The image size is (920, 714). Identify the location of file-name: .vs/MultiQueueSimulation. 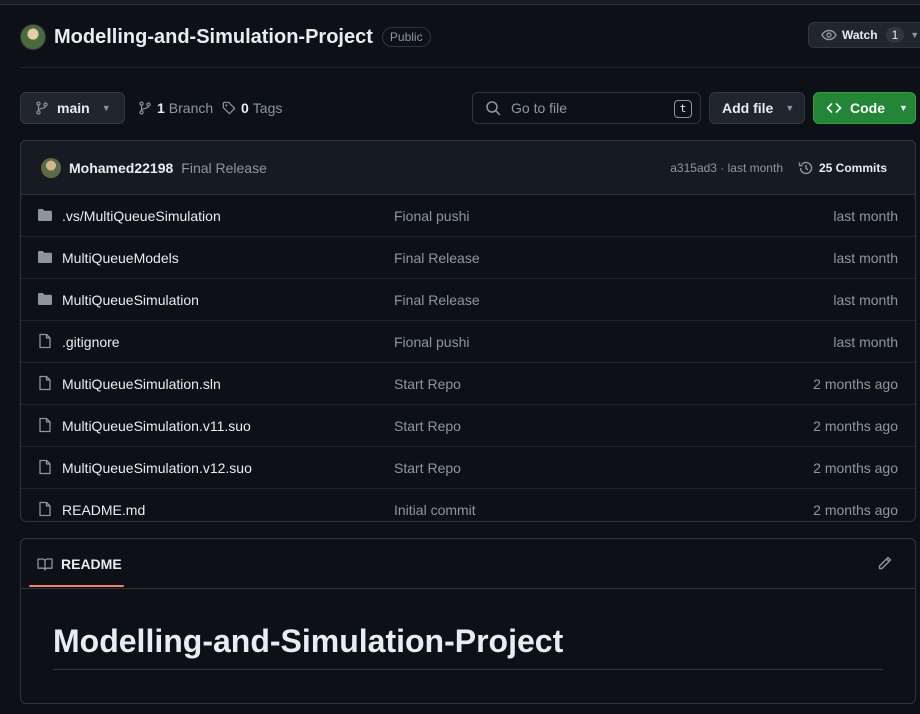
(141, 216).